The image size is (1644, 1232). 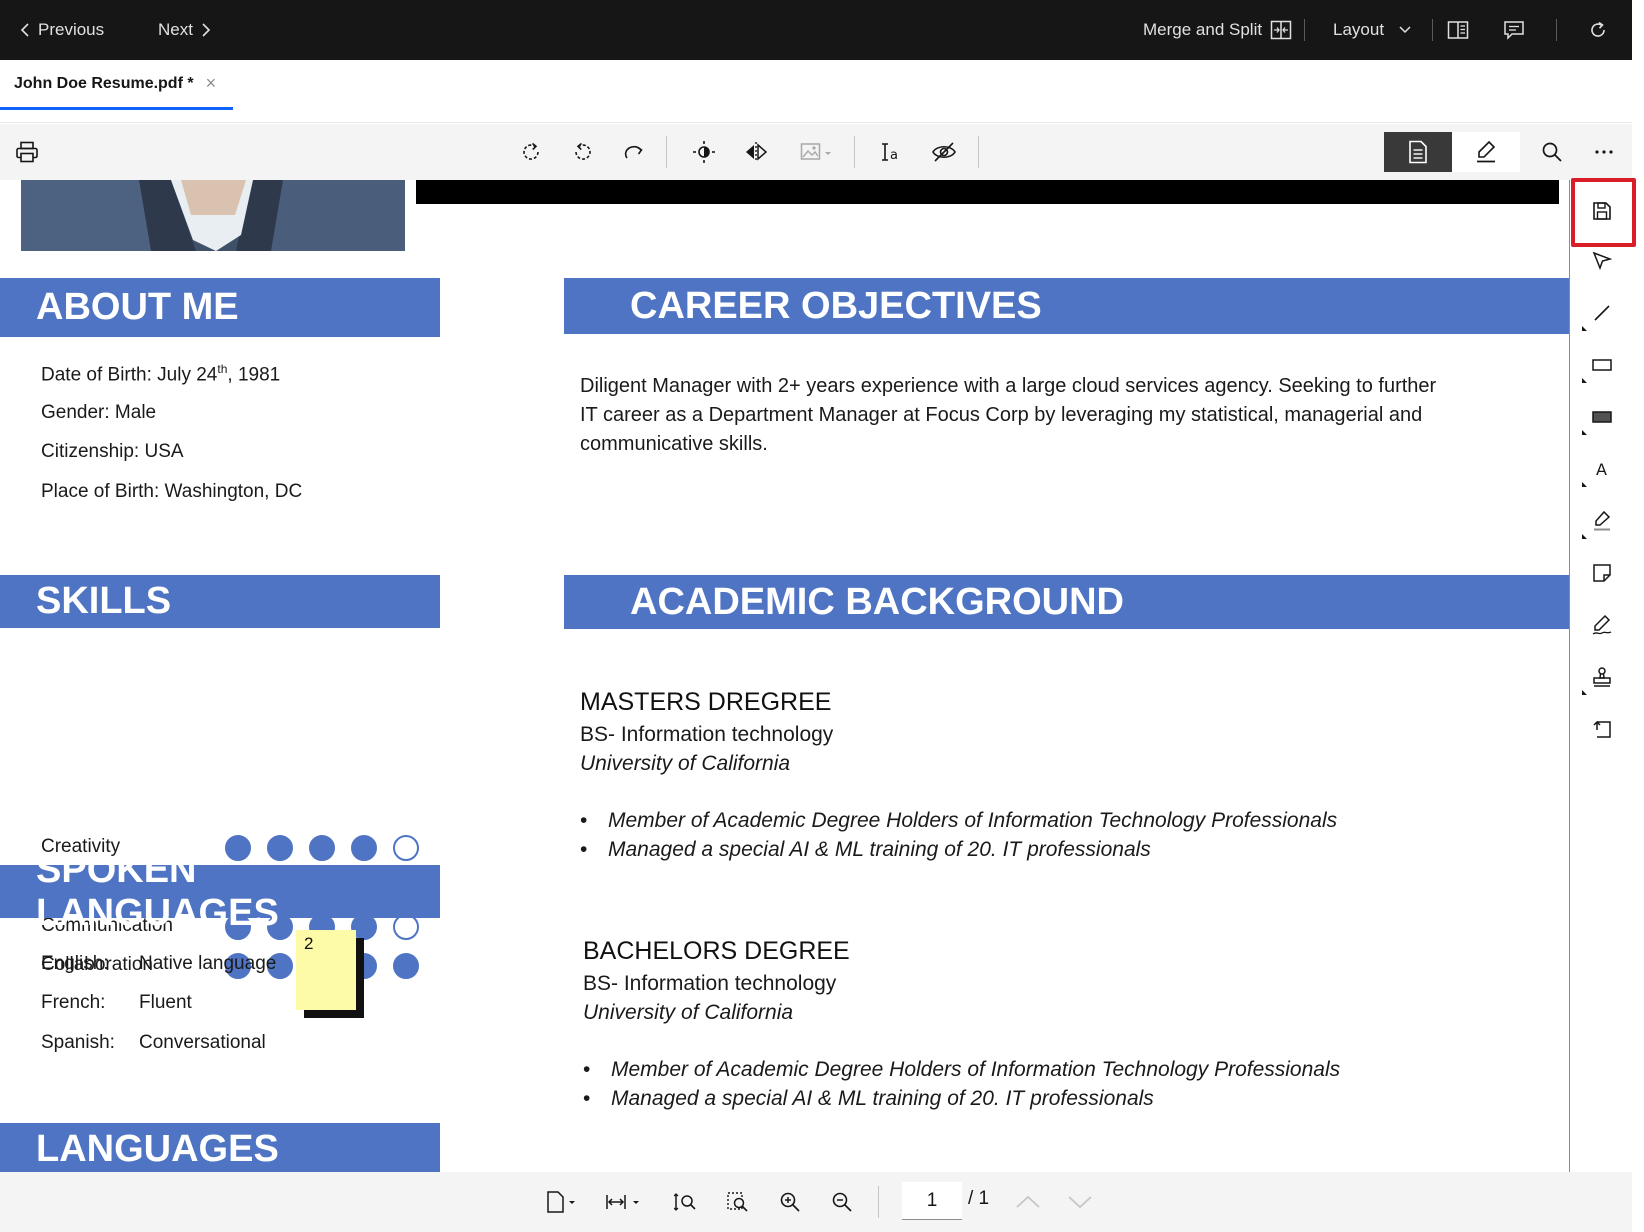 I want to click on redo-button, so click(x=635, y=152).